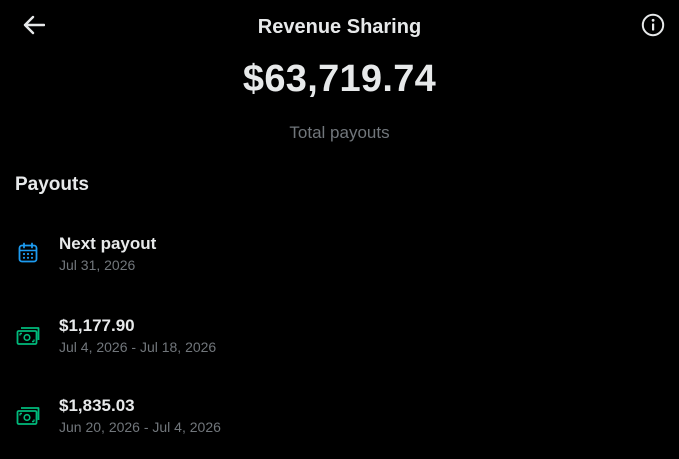  What do you see at coordinates (97, 265) in the screenshot?
I see `payout-date: Jul 31, 2026` at bounding box center [97, 265].